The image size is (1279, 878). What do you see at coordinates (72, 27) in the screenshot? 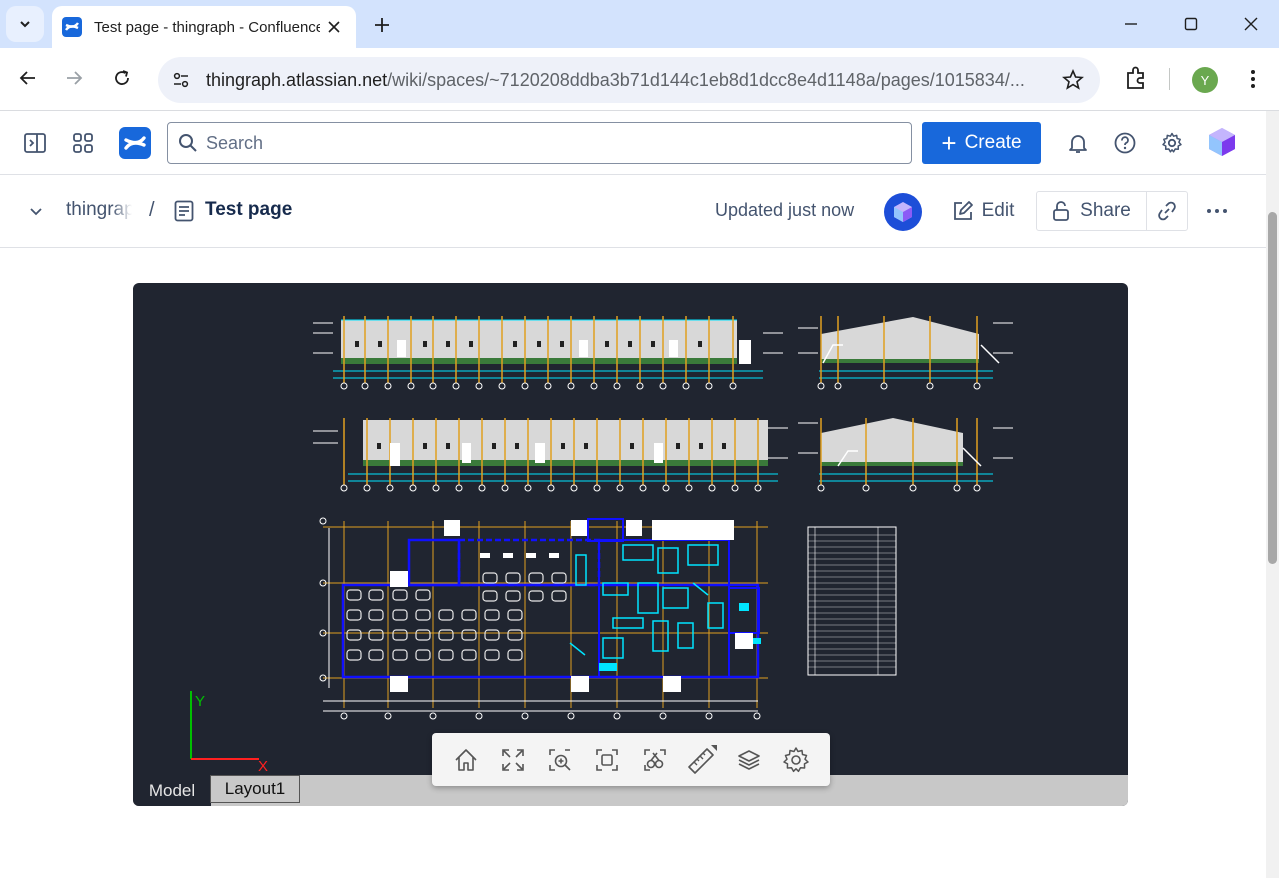
I see `confluence-favicon-icon` at bounding box center [72, 27].